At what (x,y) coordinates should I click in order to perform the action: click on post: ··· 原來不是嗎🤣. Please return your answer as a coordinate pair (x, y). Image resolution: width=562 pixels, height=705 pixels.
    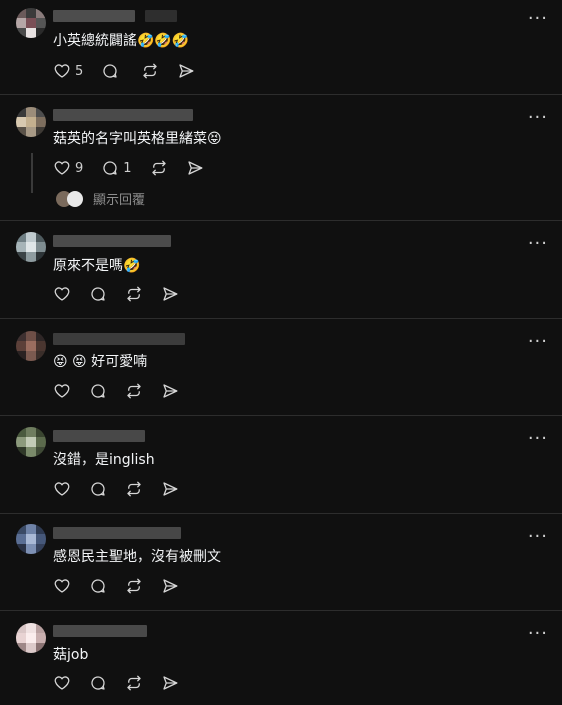
    Looking at the image, I should click on (281, 270).